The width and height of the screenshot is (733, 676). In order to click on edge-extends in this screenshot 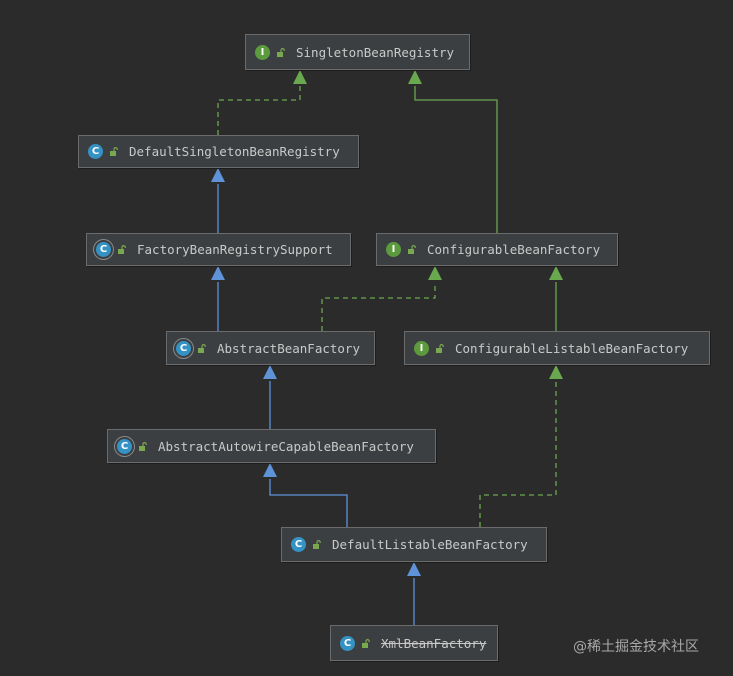, I will do `click(308, 503)`.